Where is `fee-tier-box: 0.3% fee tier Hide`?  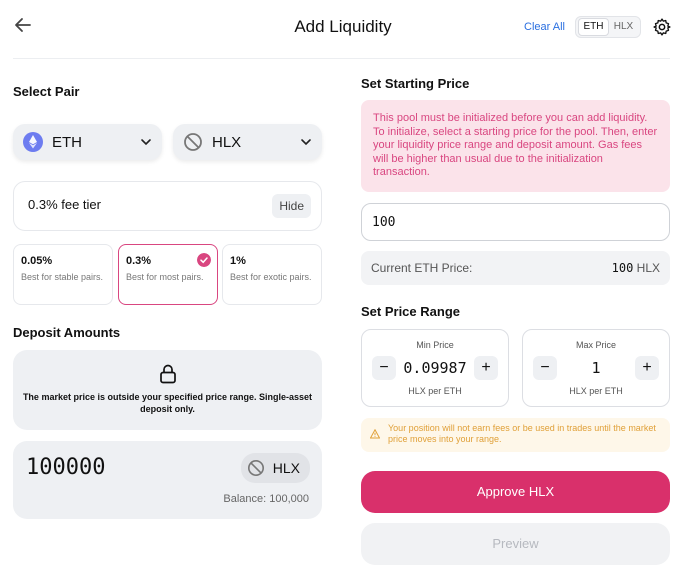 fee-tier-box: 0.3% fee tier Hide is located at coordinates (167, 206).